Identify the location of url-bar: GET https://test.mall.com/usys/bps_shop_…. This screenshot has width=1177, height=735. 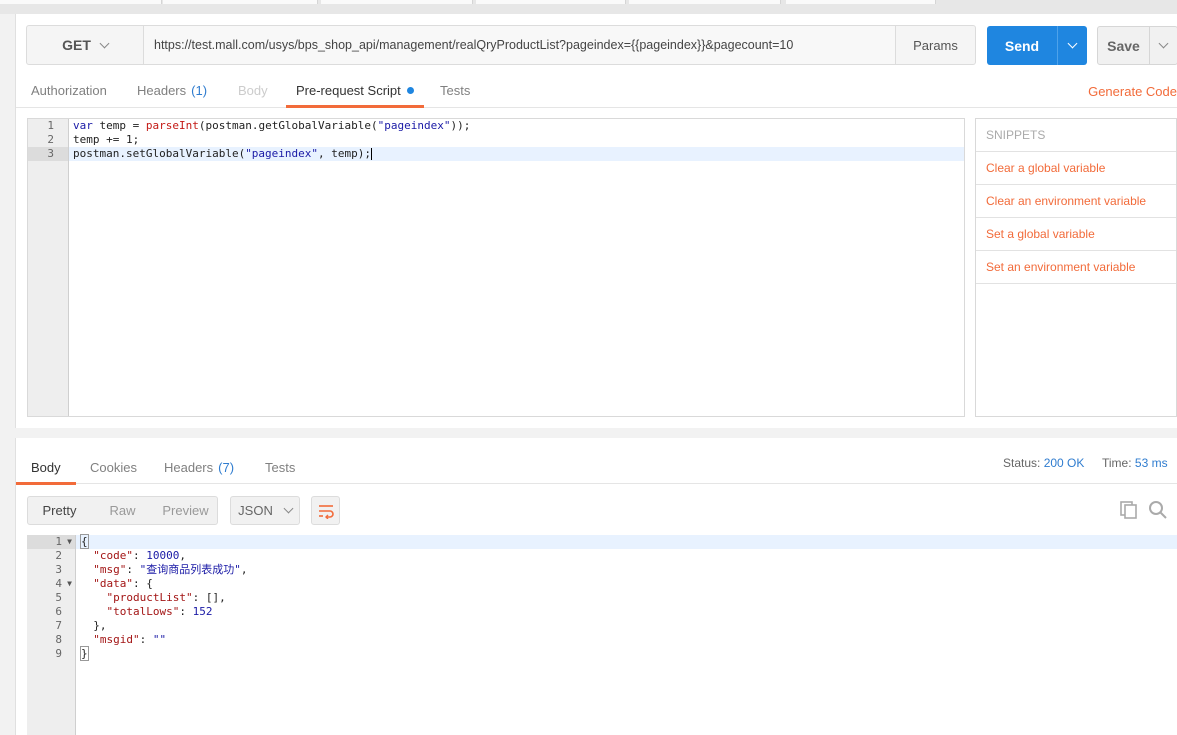
(501, 45).